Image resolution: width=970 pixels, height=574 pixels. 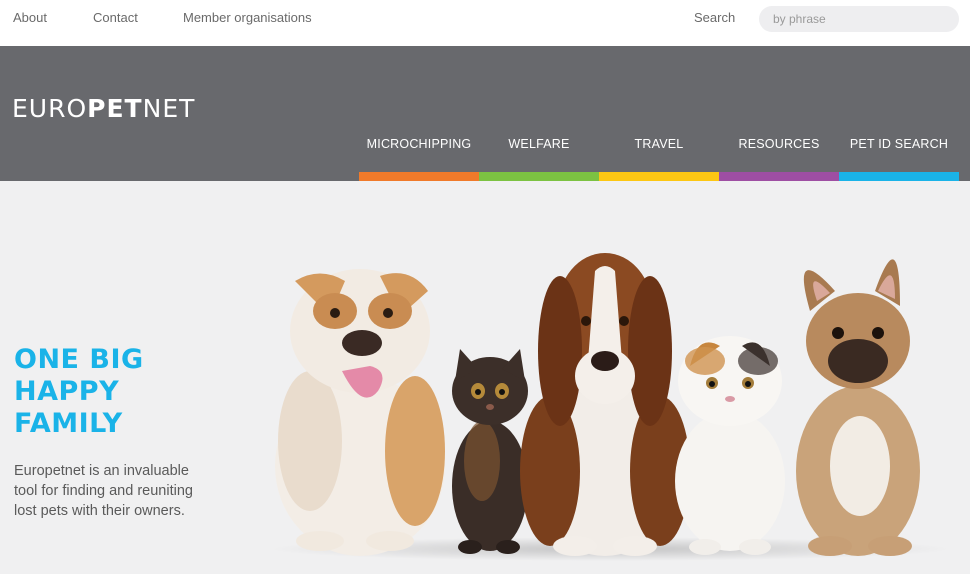 I want to click on nav-label: TRAVEL, so click(x=659, y=144).